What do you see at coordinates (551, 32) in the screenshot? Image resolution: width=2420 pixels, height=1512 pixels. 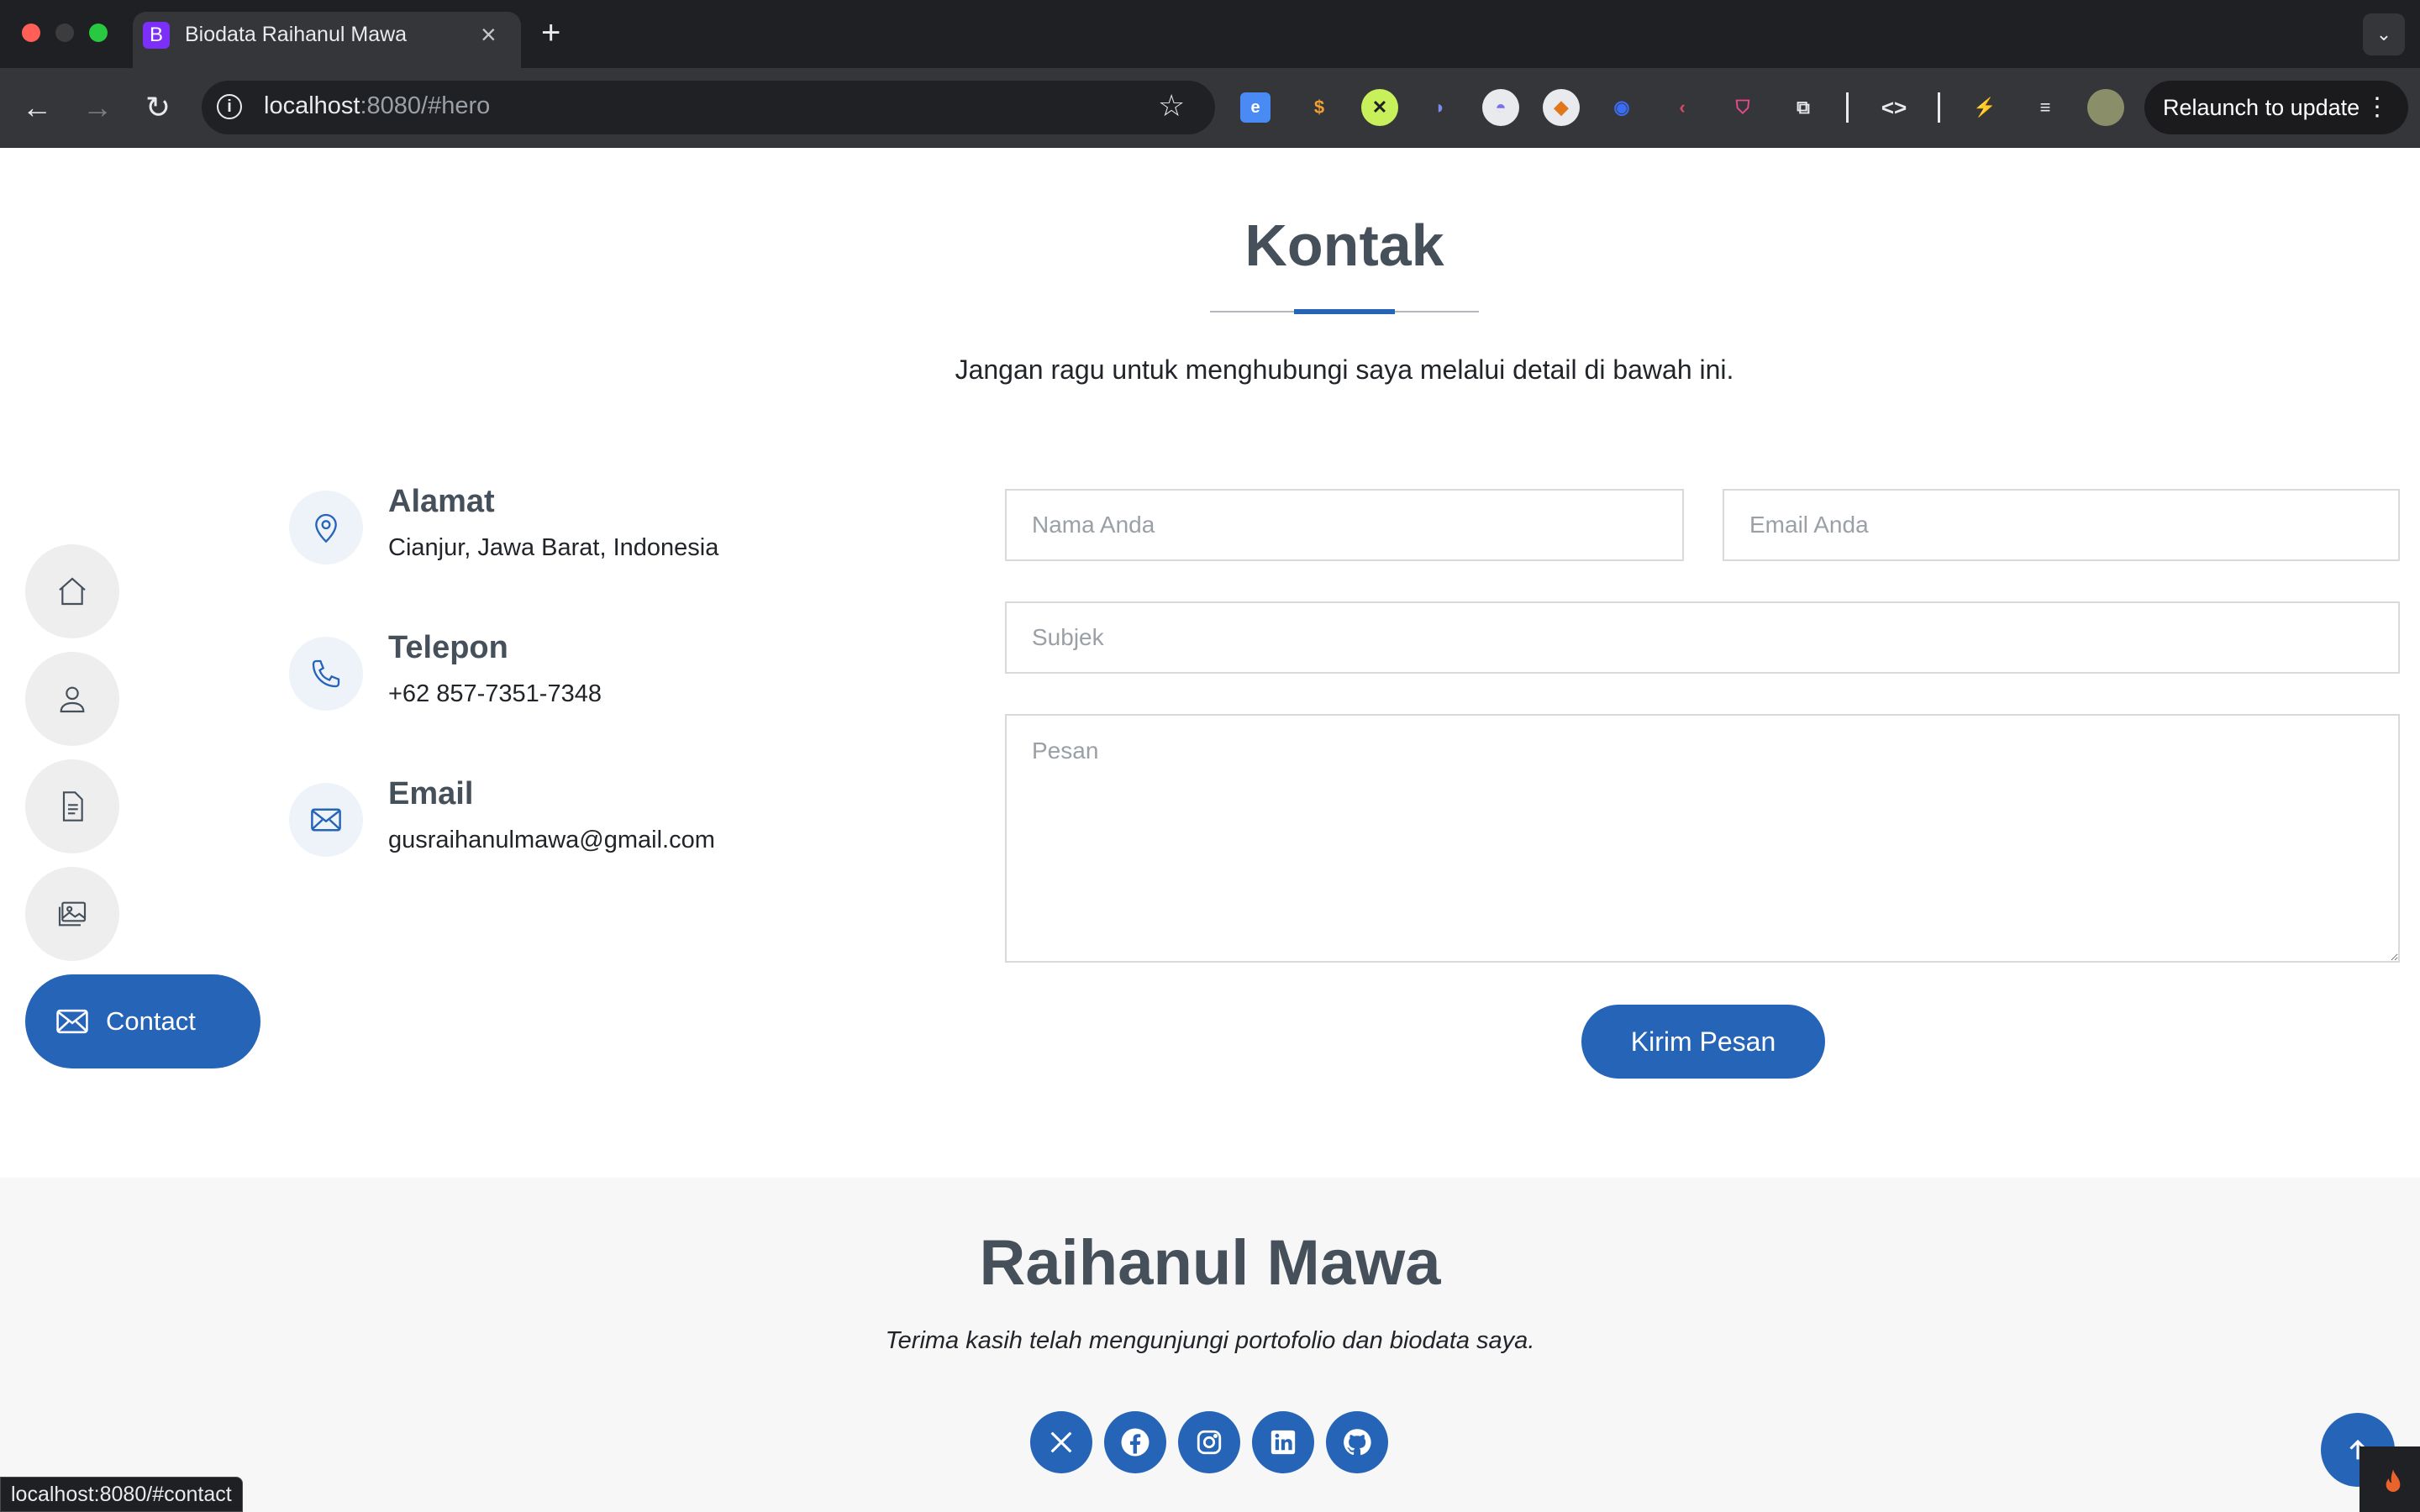 I see `new-tab-icon: +` at bounding box center [551, 32].